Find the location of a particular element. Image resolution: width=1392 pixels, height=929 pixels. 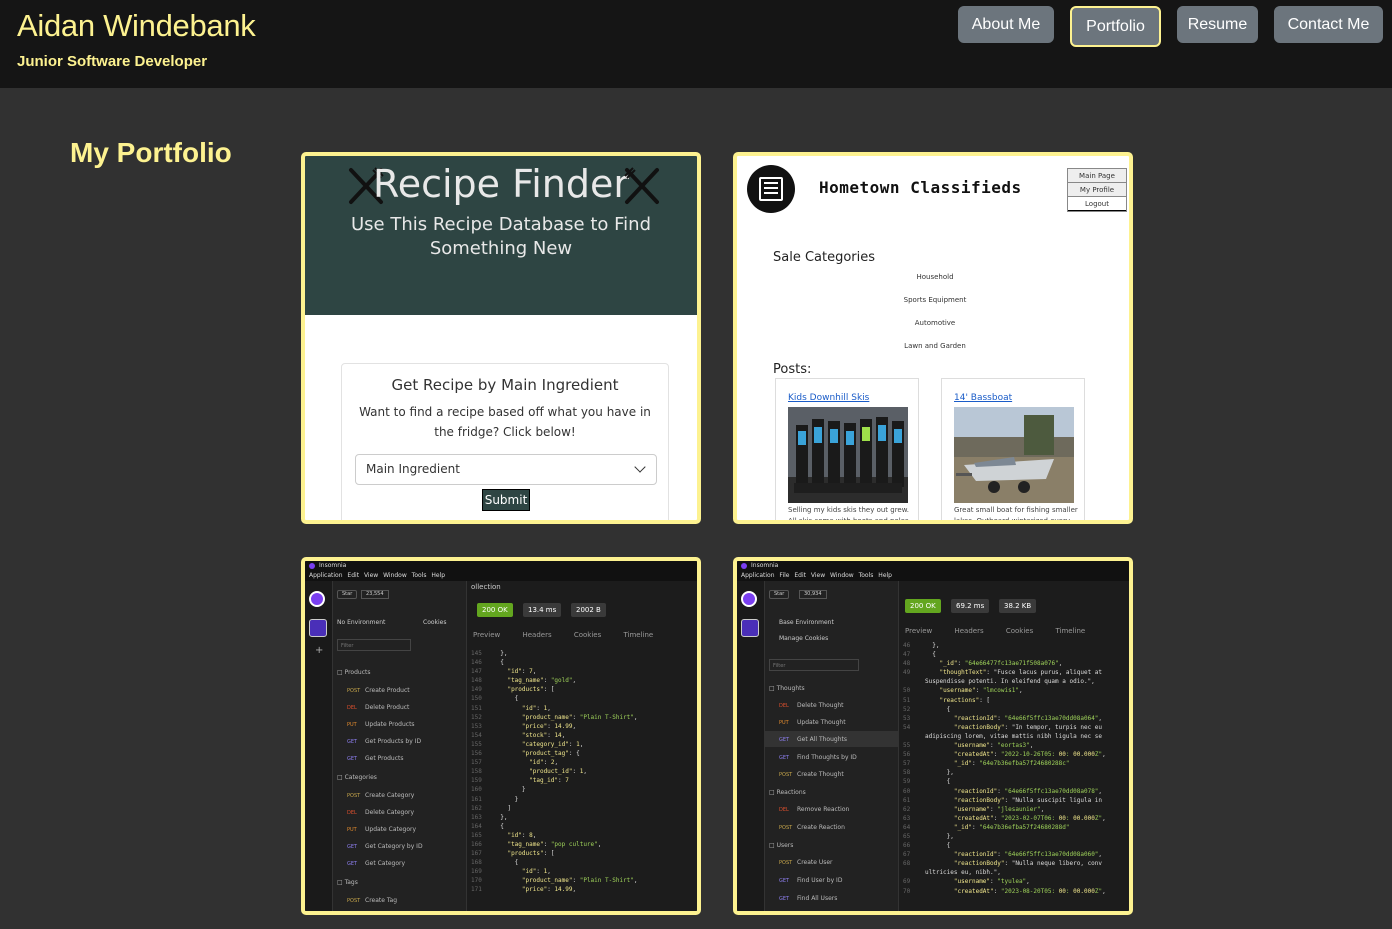

nav-about-me: About Me is located at coordinates (1006, 24).